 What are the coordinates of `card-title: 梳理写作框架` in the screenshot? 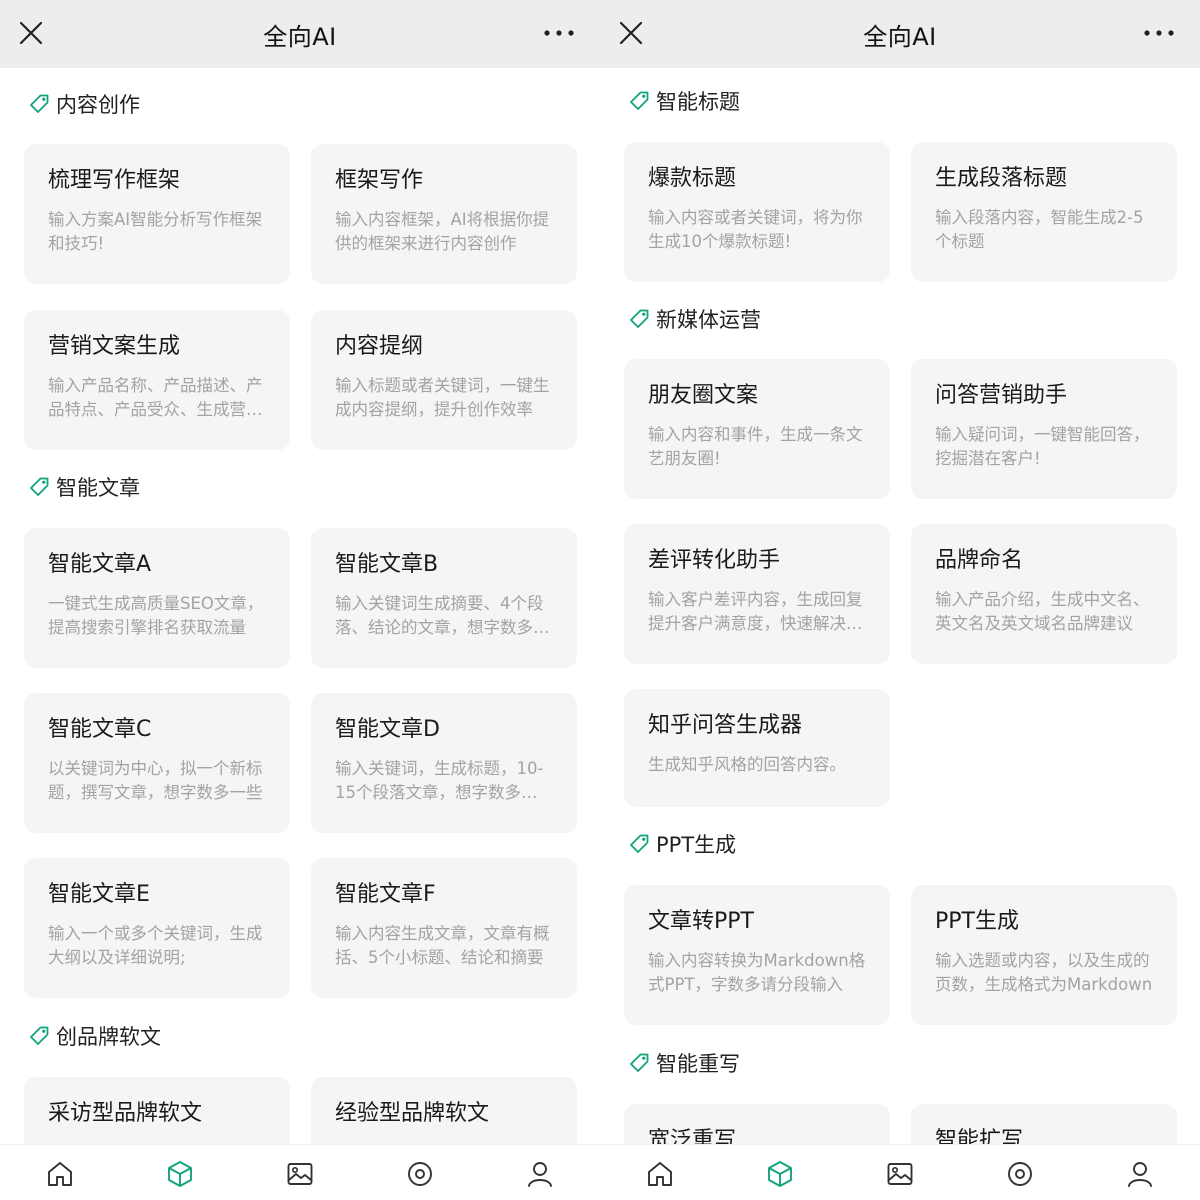 It's located at (114, 180).